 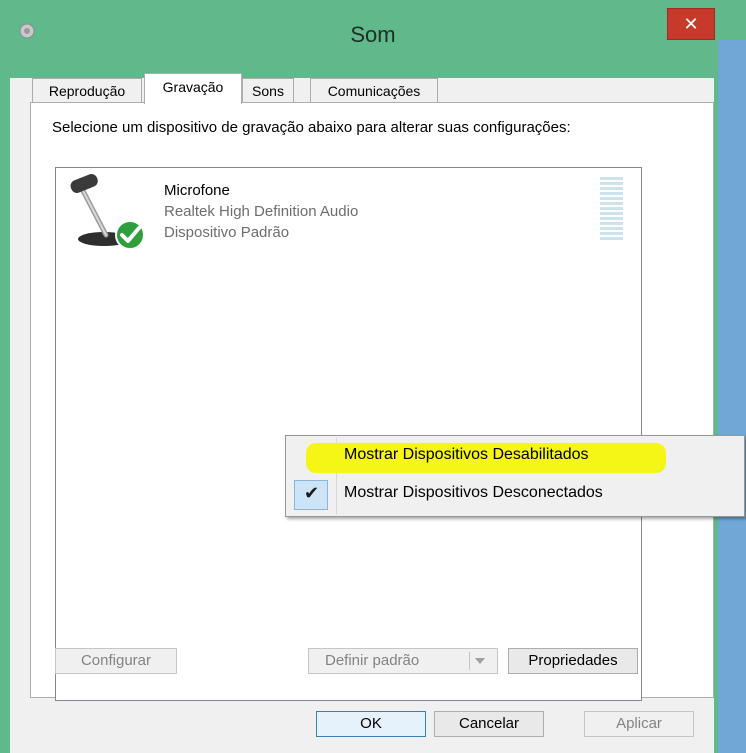 I want to click on title-bar: Som ✕, so click(x=373, y=40).